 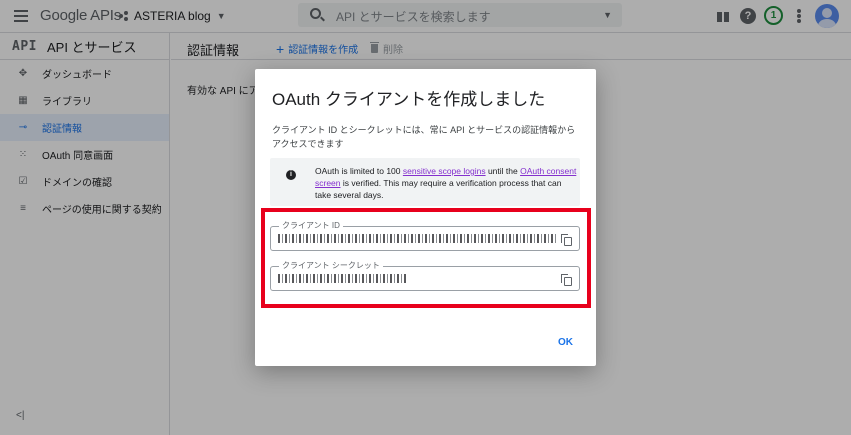 What do you see at coordinates (409, 99) in the screenshot?
I see `dialog-title: OAuth クライアントを作成しました` at bounding box center [409, 99].